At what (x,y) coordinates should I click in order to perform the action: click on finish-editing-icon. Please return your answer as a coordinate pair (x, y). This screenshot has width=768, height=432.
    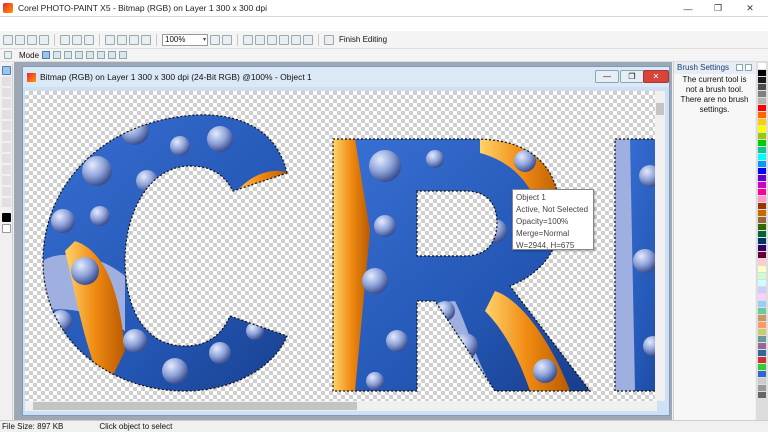
    Looking at the image, I should click on (329, 39).